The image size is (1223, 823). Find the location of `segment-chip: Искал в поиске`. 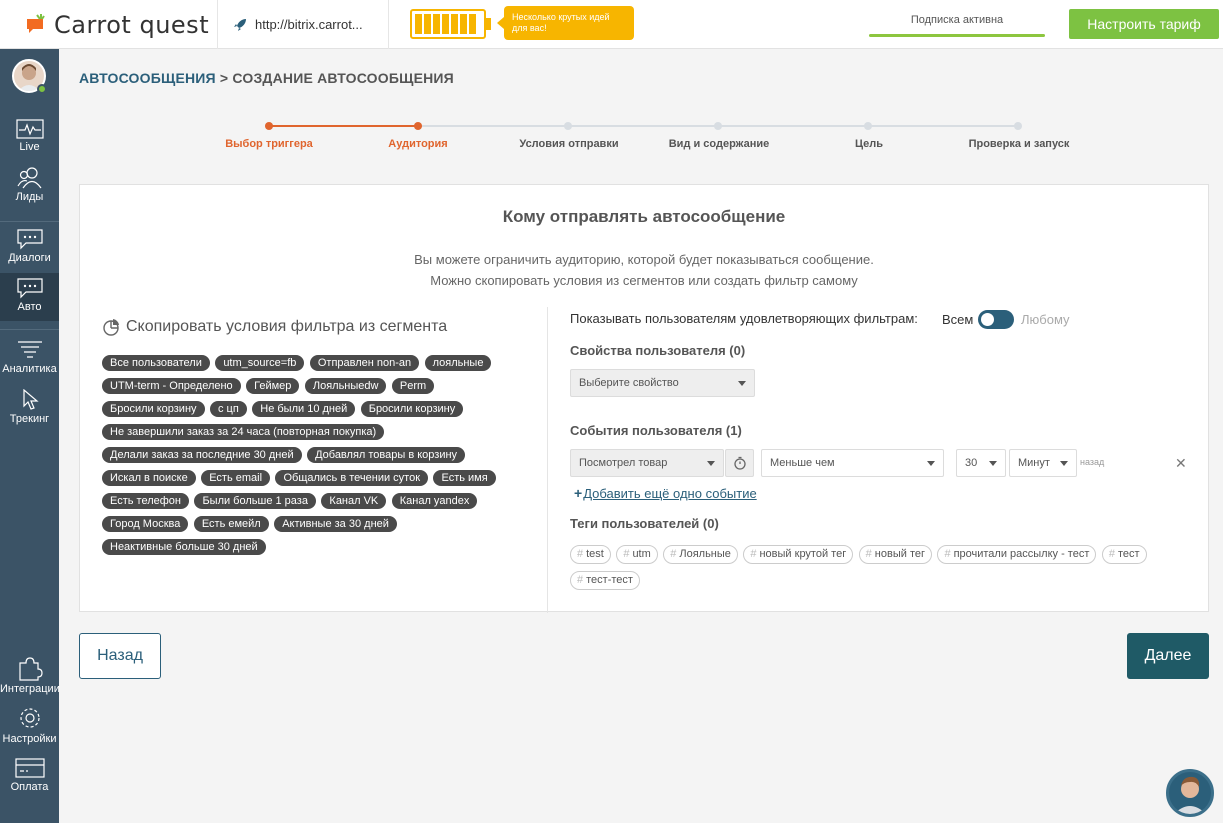

segment-chip: Искал в поиске is located at coordinates (149, 478).